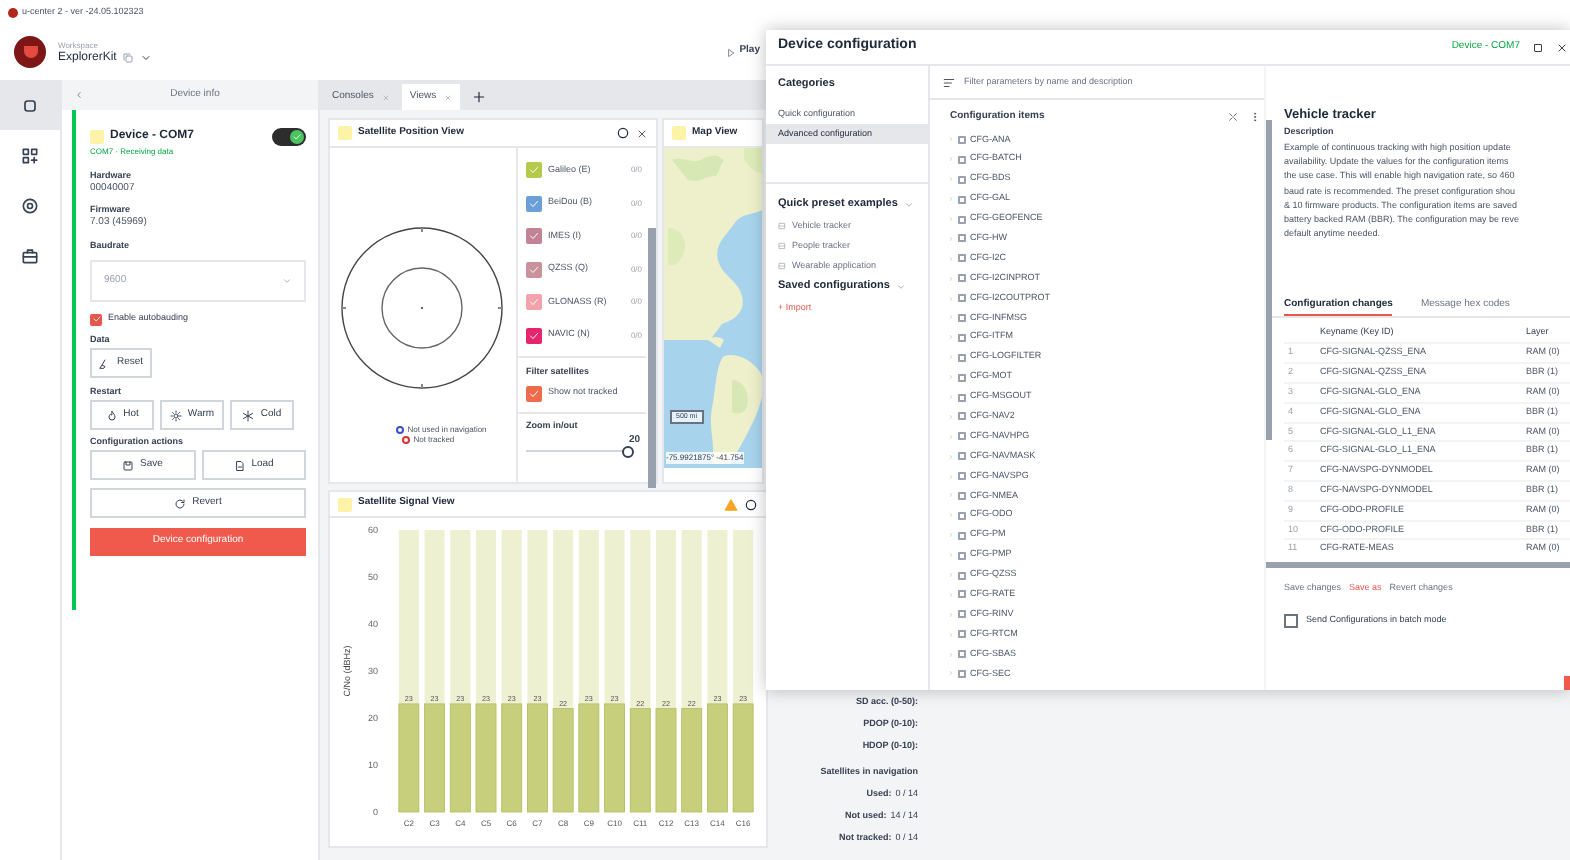 This screenshot has width=1570, height=860. What do you see at coordinates (128, 465) in the screenshot?
I see `save-icon` at bounding box center [128, 465].